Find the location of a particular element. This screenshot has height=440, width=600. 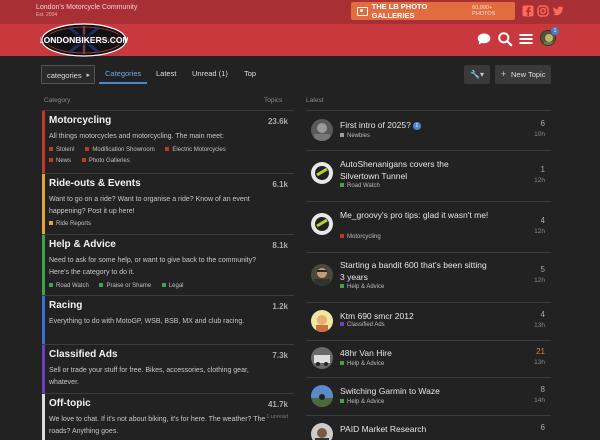

hamburger-menu-icon is located at coordinates (526, 39).